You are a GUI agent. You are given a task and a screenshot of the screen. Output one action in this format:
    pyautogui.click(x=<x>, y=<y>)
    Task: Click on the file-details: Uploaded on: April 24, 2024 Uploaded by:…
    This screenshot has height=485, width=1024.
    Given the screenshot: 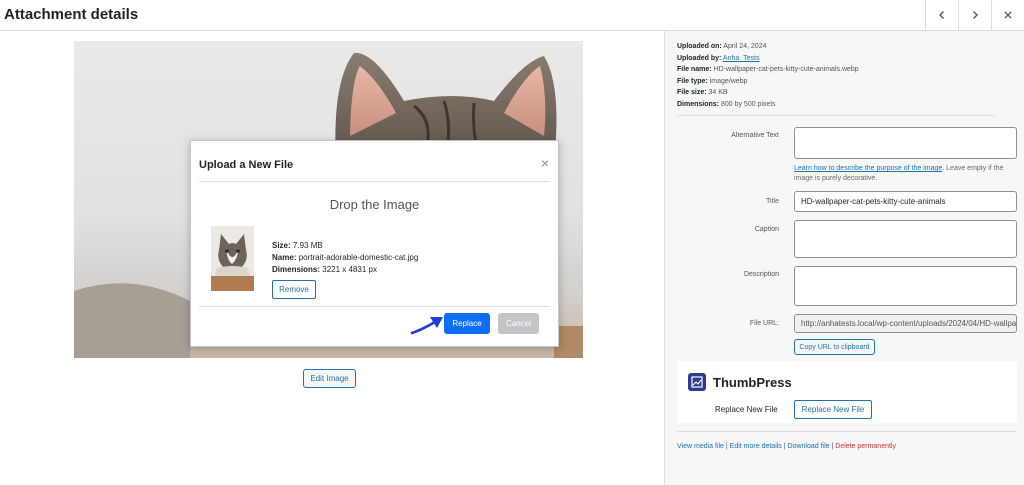 What is the action you would take?
    pyautogui.click(x=768, y=75)
    